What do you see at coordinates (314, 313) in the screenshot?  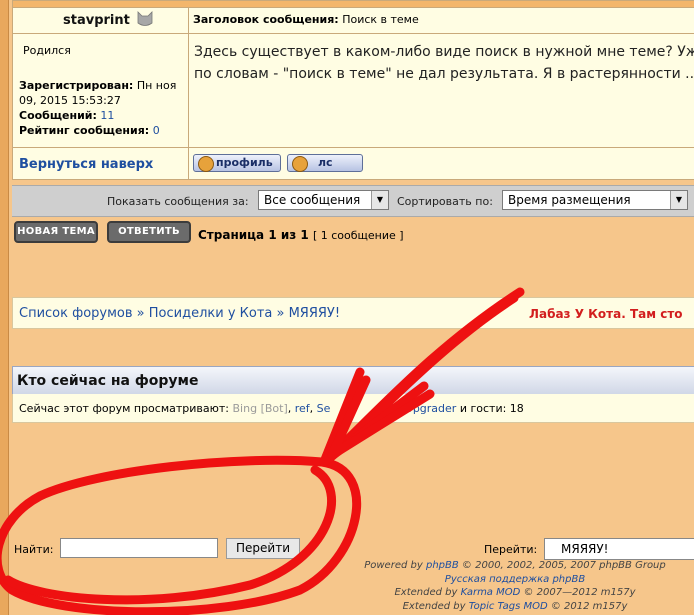 I see `breadcrumb-forum: МЯЯЯУ!` at bounding box center [314, 313].